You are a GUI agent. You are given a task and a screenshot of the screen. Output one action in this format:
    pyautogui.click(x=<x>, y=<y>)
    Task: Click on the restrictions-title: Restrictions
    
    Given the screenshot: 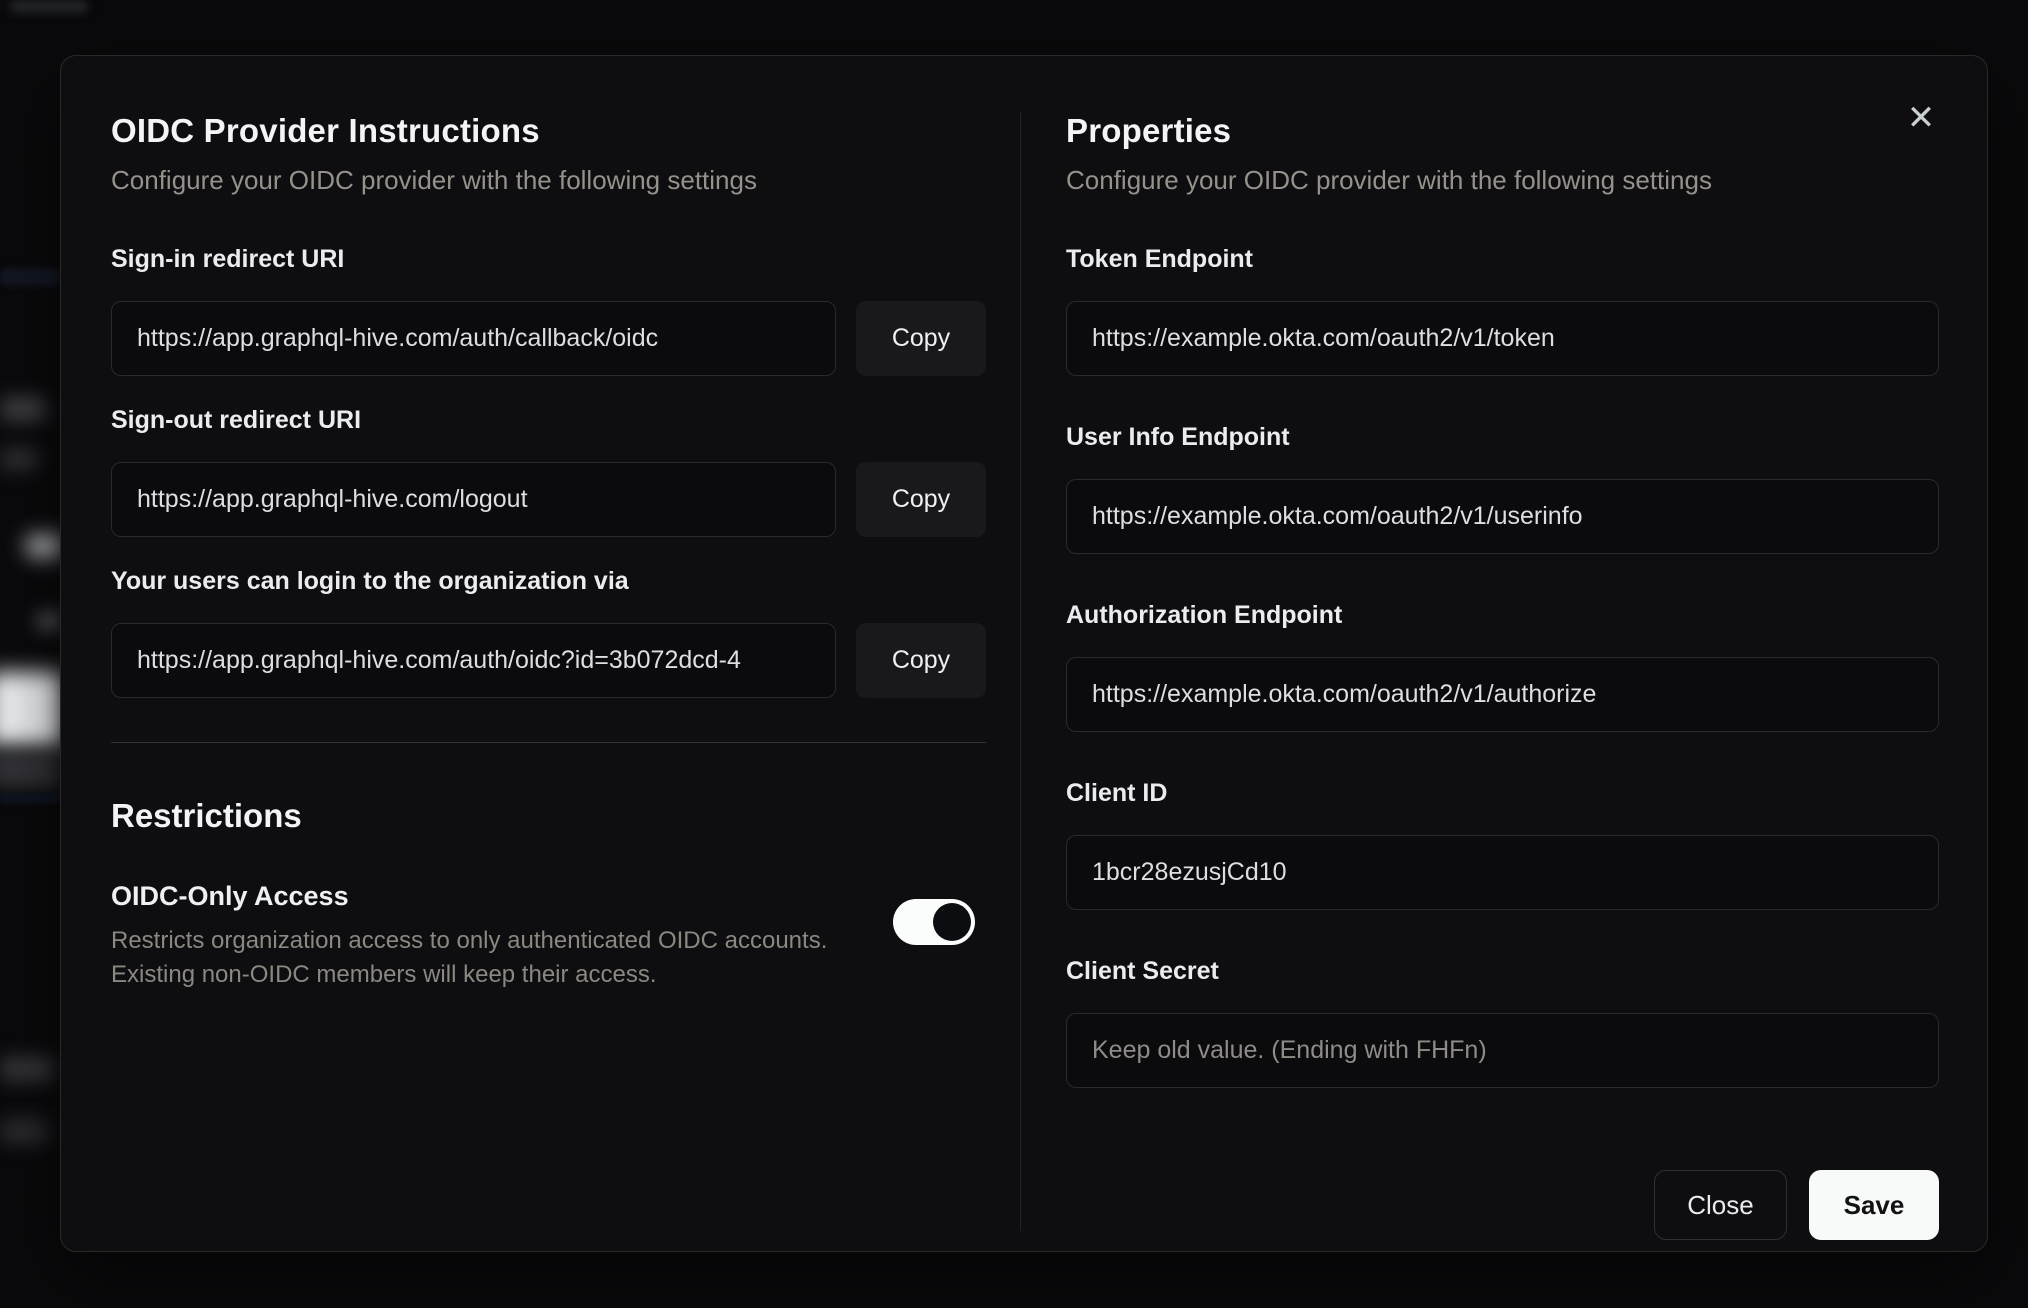 What is the action you would take?
    pyautogui.click(x=206, y=815)
    